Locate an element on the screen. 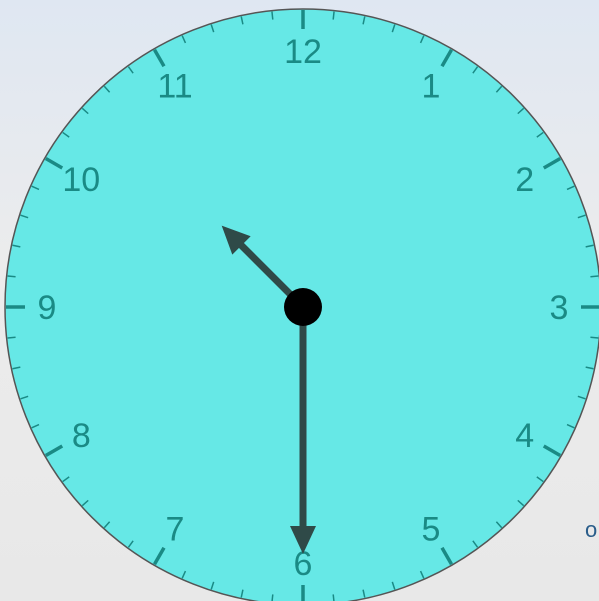 This screenshot has height=601, width=599. numeral-3: 3 is located at coordinates (559, 308).